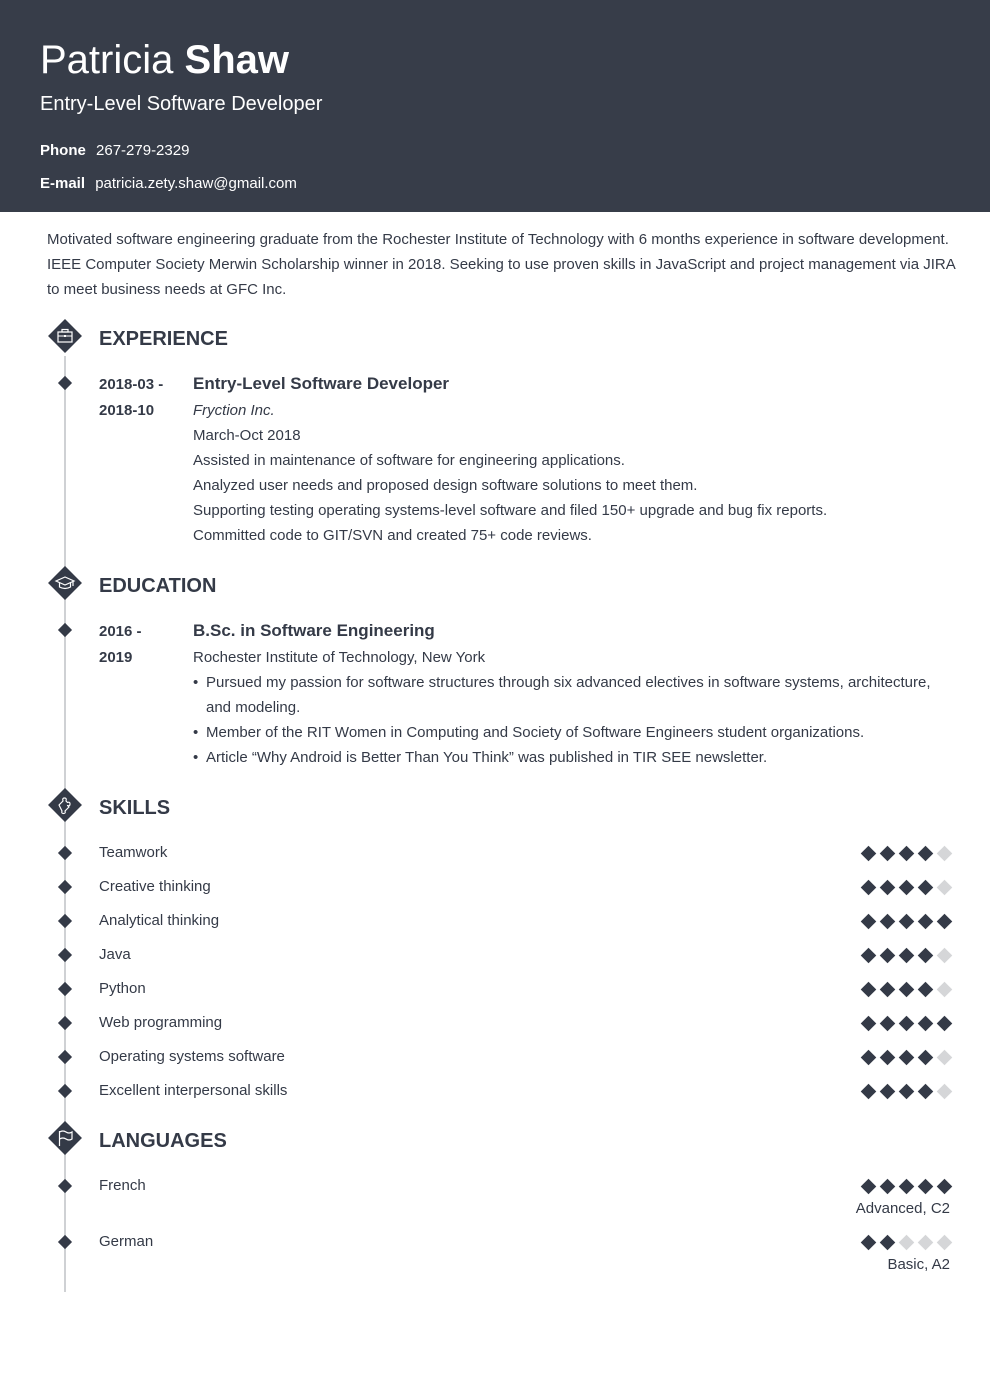 This screenshot has width=990, height=1400. I want to click on puzzle-icon, so click(65, 805).